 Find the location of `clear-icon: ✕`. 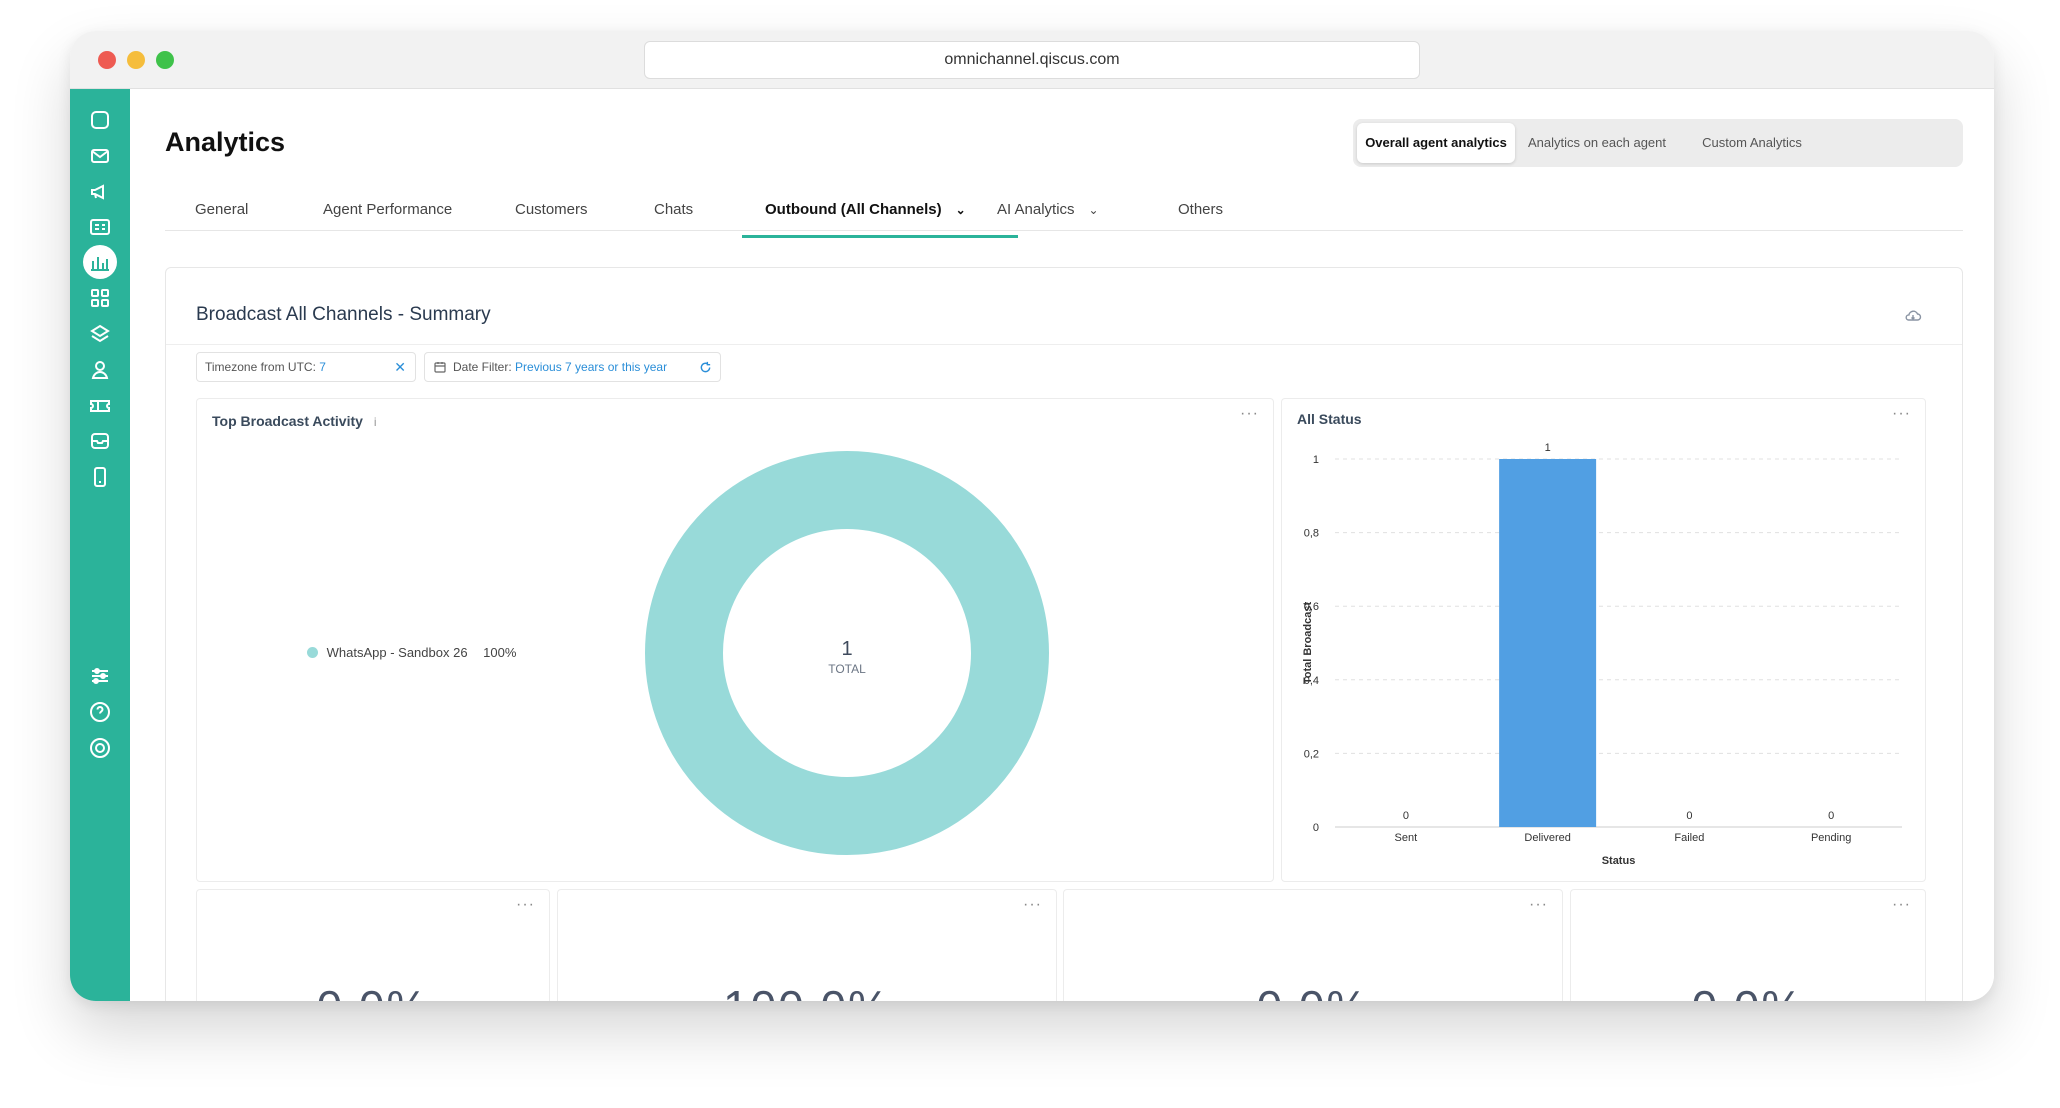

clear-icon: ✕ is located at coordinates (400, 367).